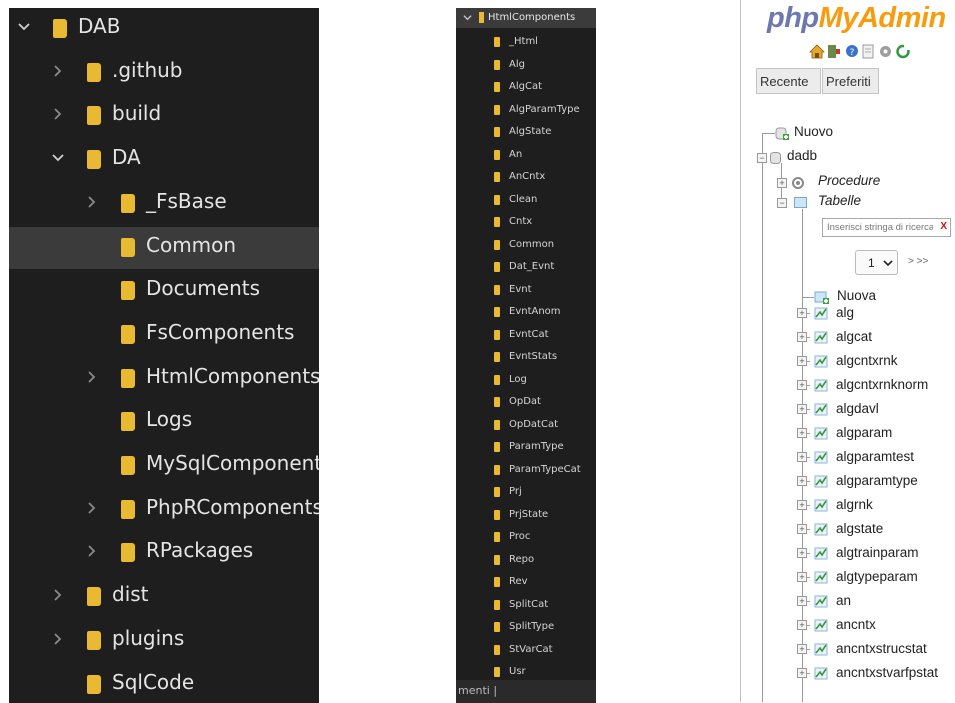 The width and height of the screenshot is (955, 703). What do you see at coordinates (164, 597) in the screenshot?
I see `folder-row-dist: dist` at bounding box center [164, 597].